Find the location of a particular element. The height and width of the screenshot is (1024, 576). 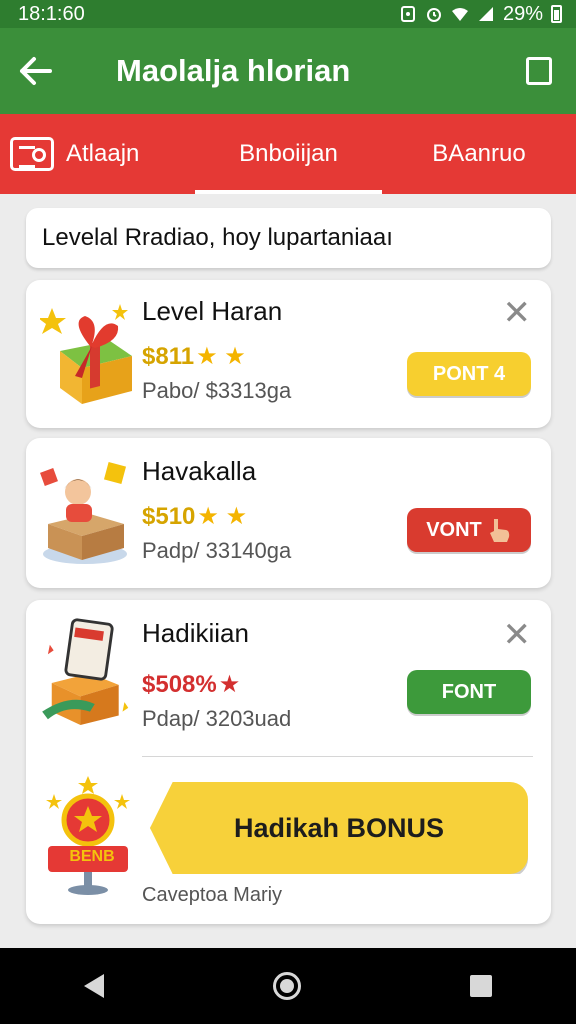

arrow-left-icon is located at coordinates (36, 71).